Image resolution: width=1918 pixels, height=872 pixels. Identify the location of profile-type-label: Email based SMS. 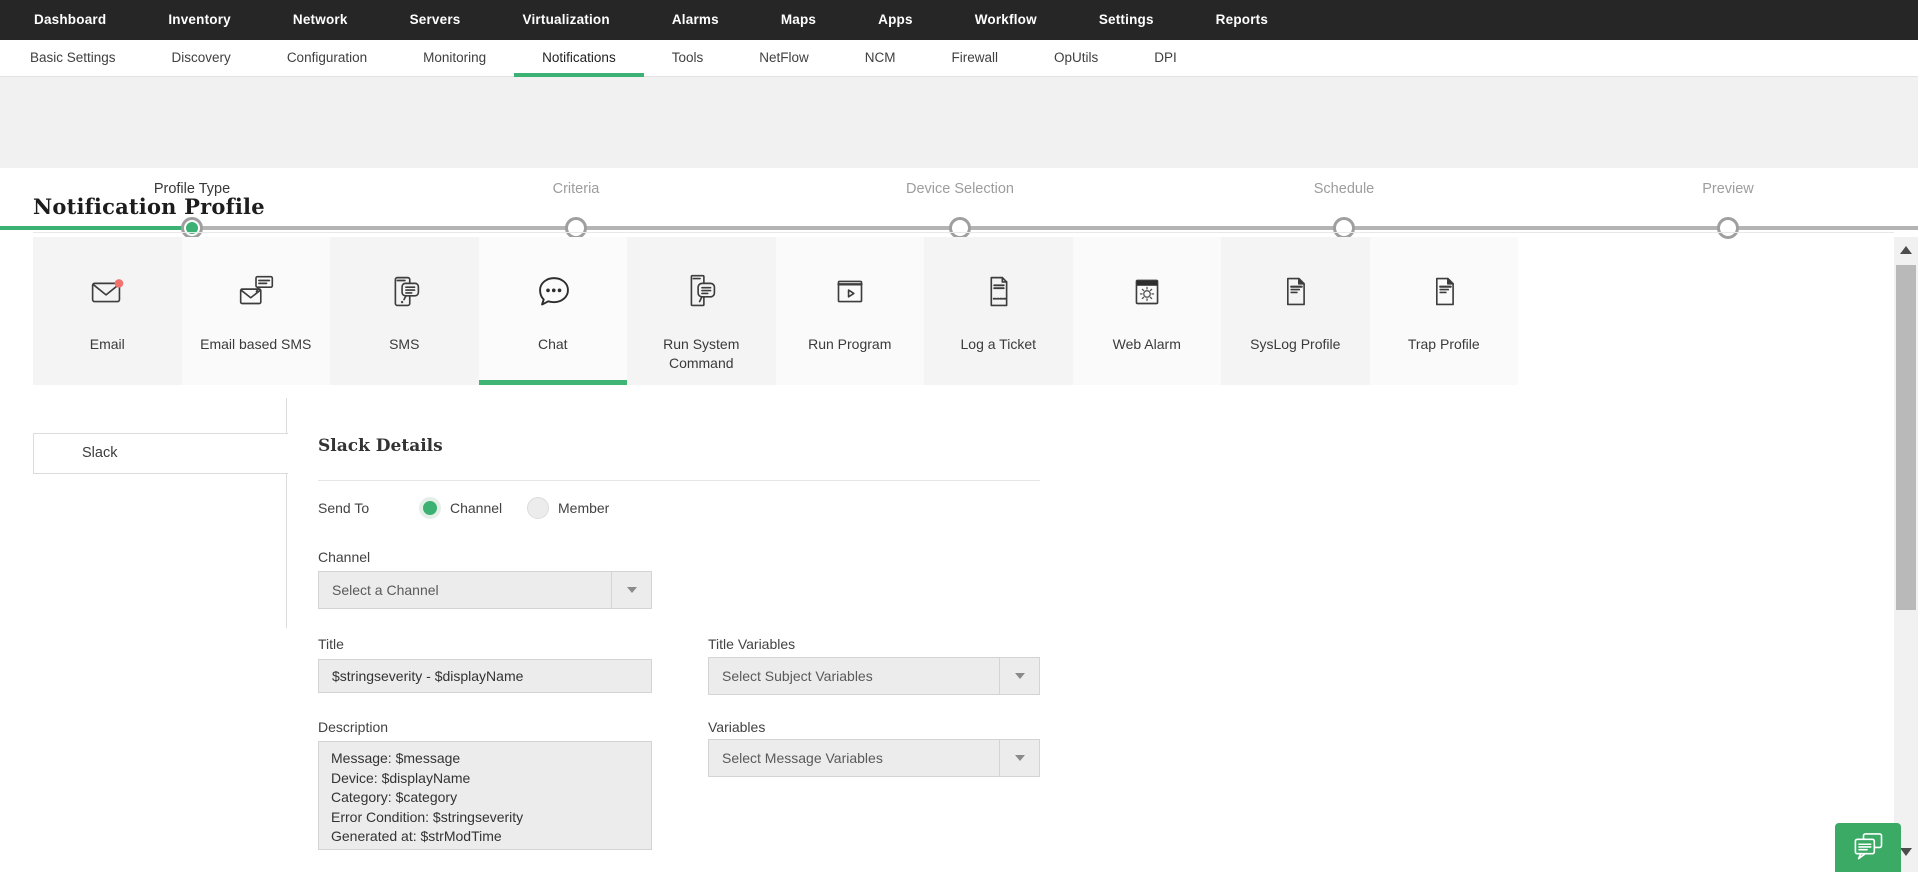
(256, 344).